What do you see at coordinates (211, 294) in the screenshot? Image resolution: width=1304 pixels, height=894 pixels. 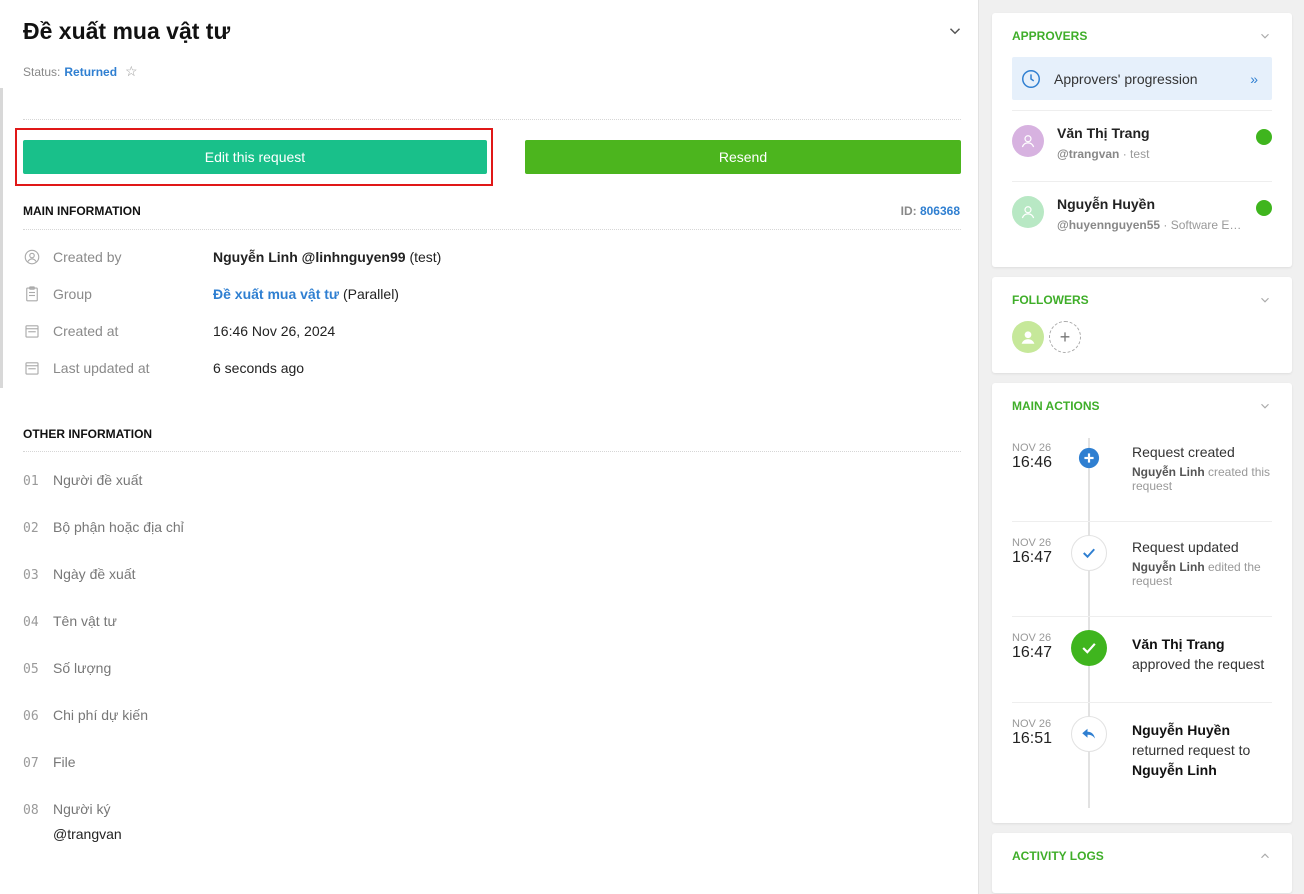 I see `info-row-group: Group Đề xuất mua vật tư (Parallel)` at bounding box center [211, 294].